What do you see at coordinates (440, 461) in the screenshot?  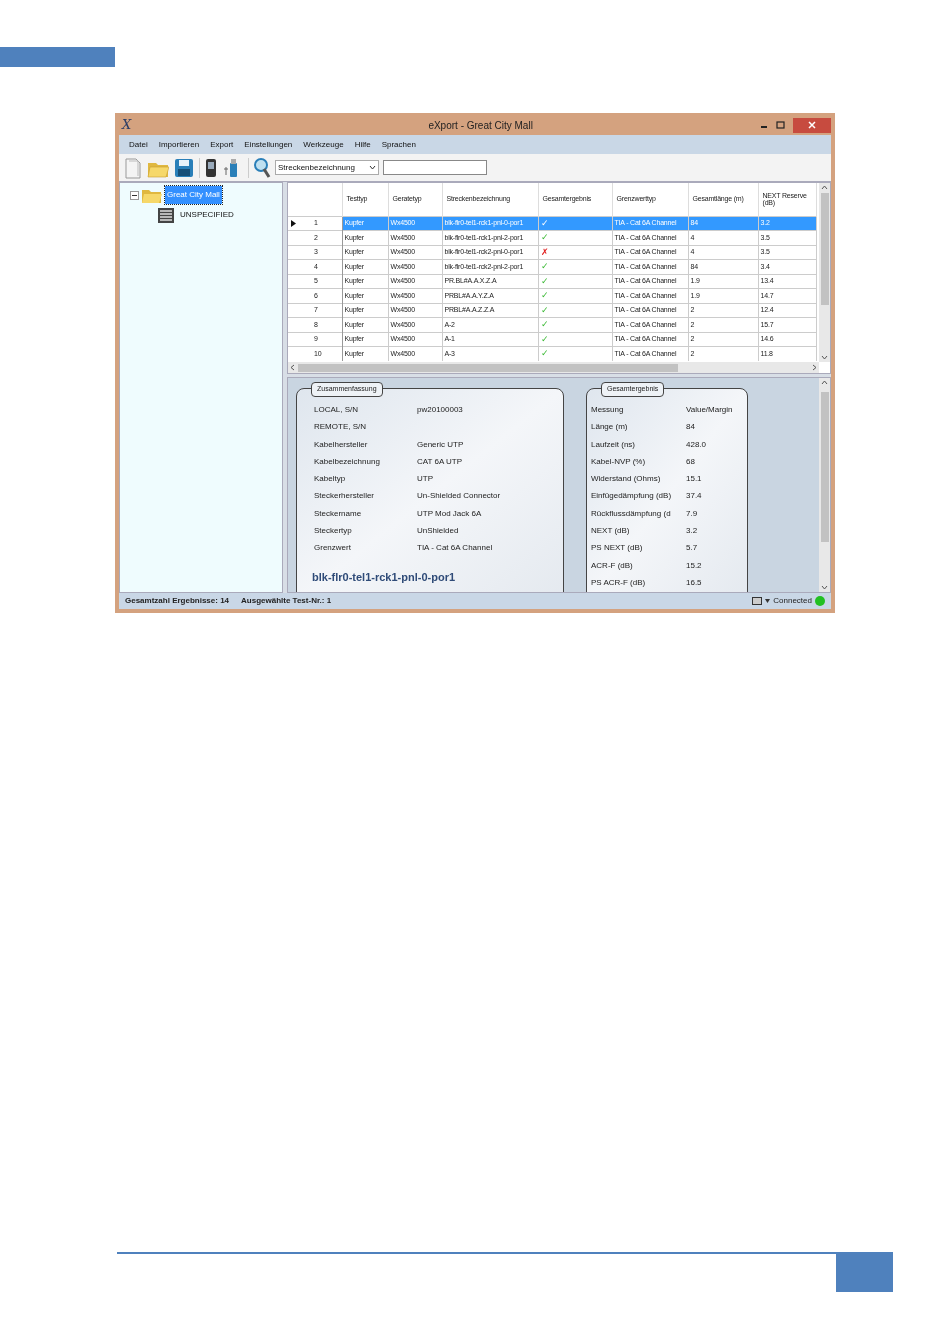 I see `field-value: CAT 6A UTP` at bounding box center [440, 461].